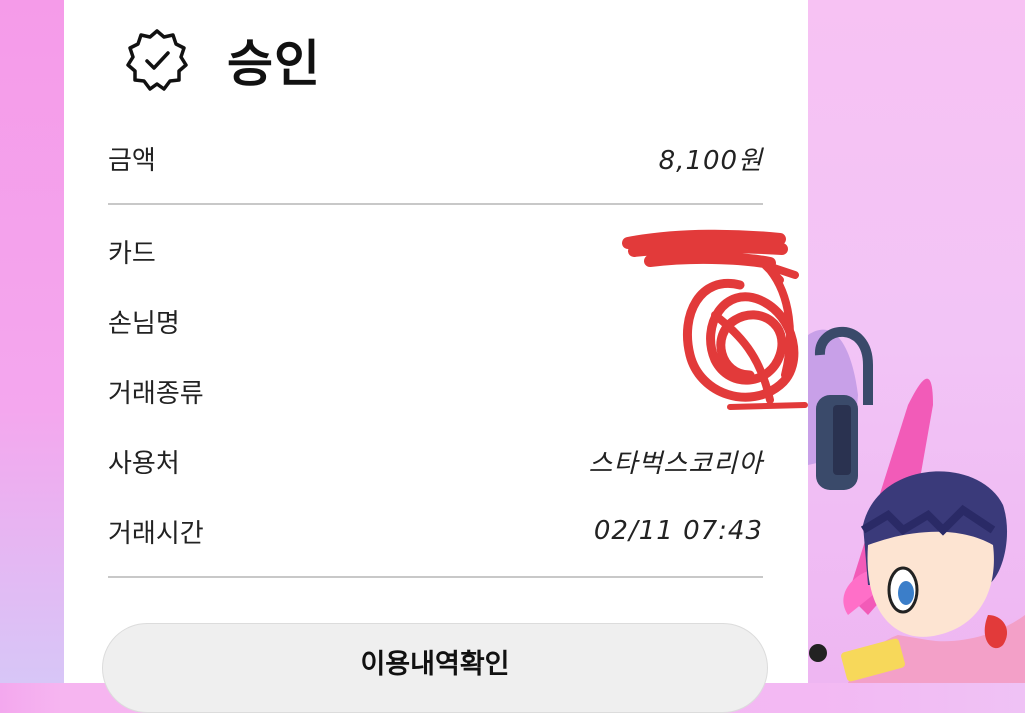  What do you see at coordinates (32, 341) in the screenshot?
I see `background-left` at bounding box center [32, 341].